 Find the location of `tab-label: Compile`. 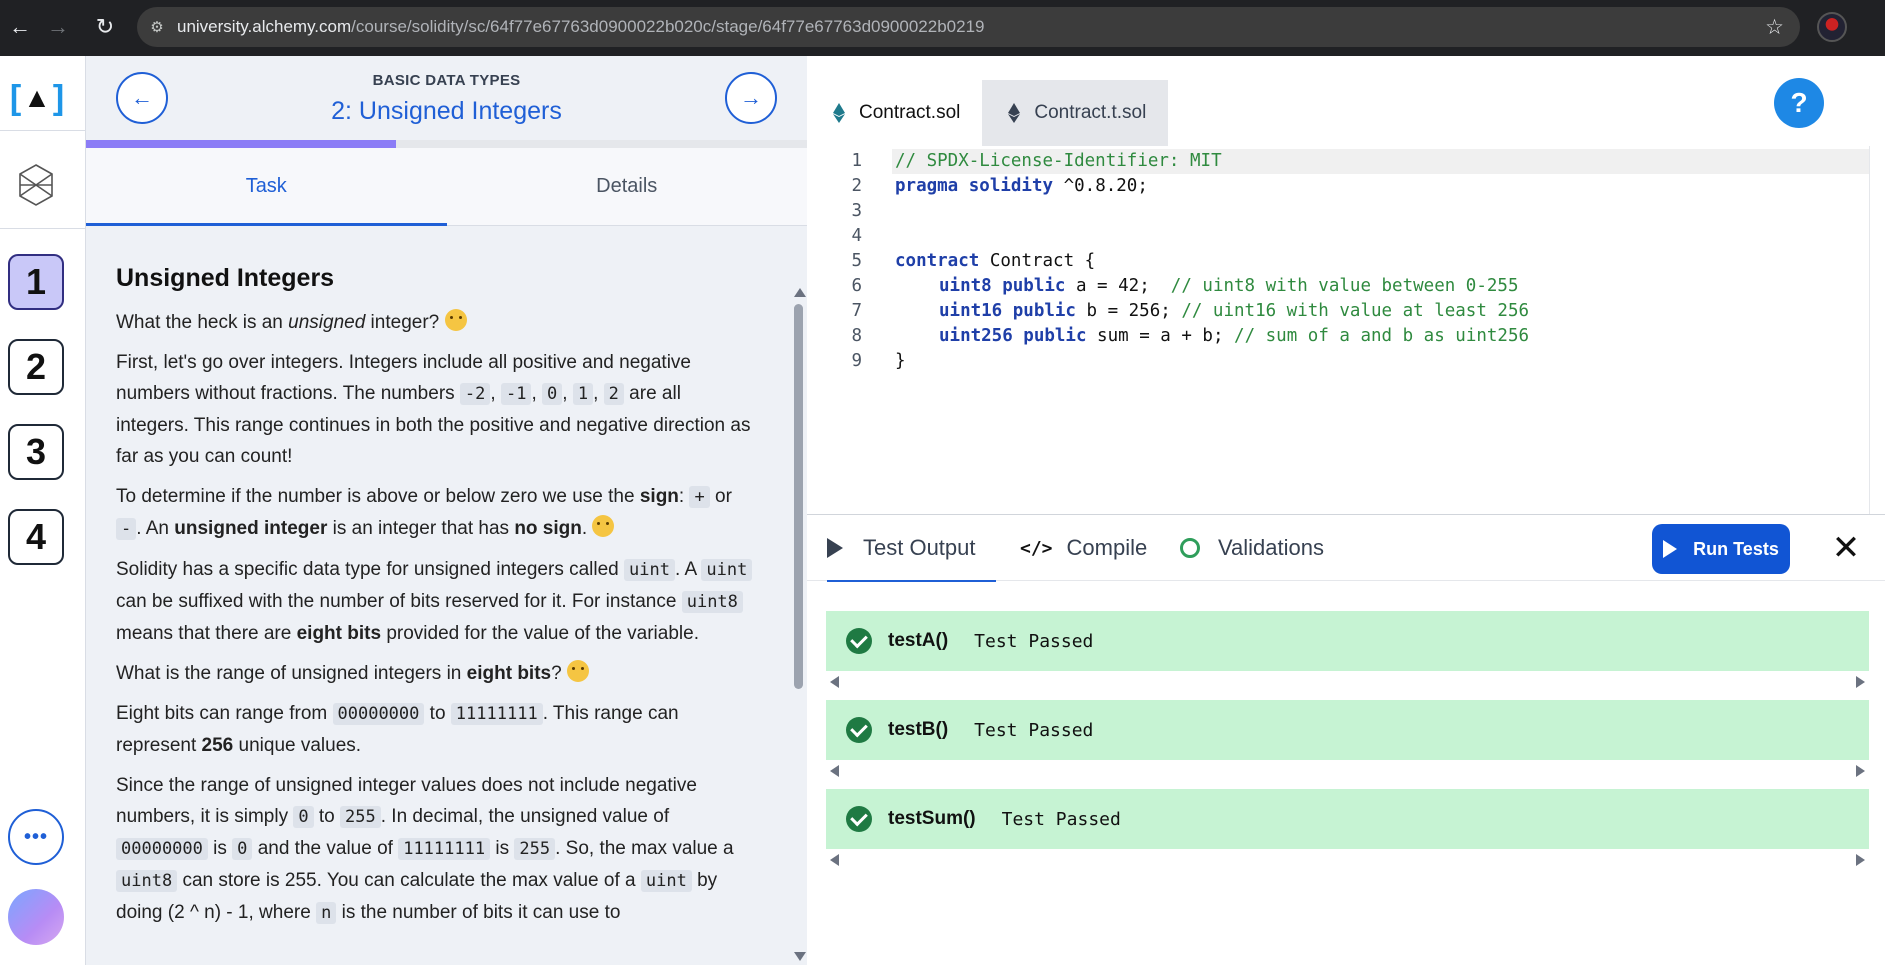

tab-label: Compile is located at coordinates (1107, 547).